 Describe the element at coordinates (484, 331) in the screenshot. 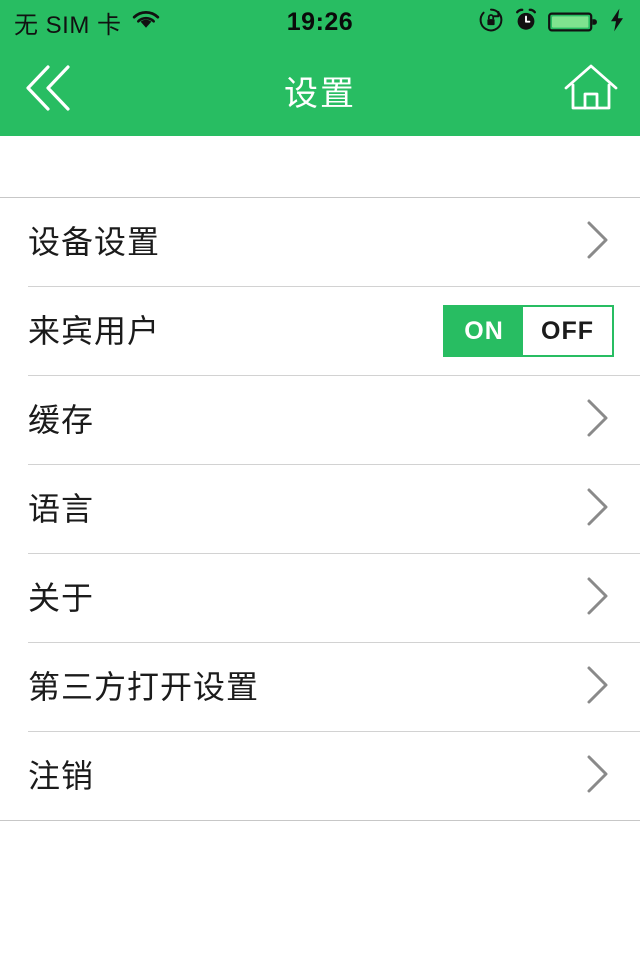

I see `toggle-option-on: ON` at that location.